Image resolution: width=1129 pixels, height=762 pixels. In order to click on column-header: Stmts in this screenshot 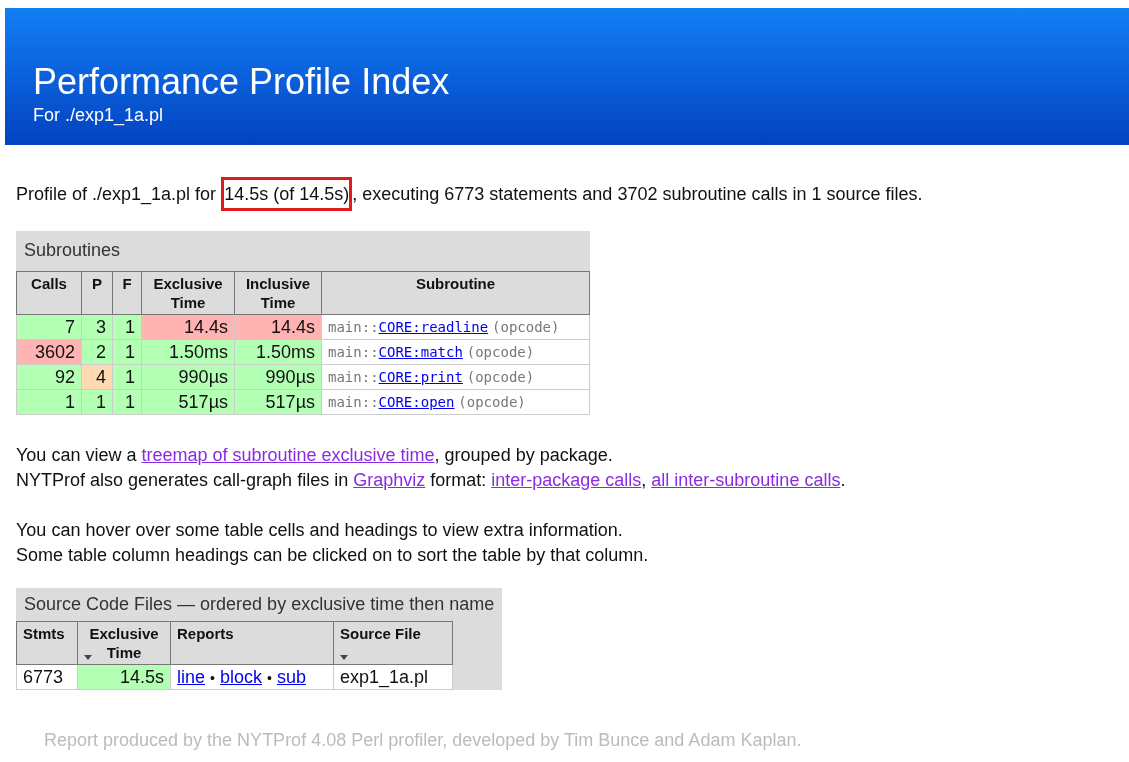, I will do `click(47, 643)`.